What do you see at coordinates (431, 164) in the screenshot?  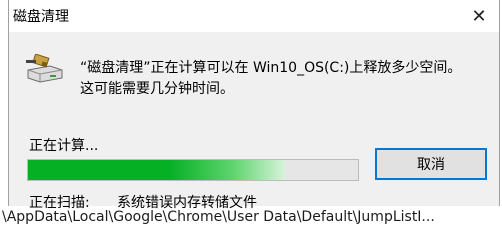 I see `cancel-button: 取消` at bounding box center [431, 164].